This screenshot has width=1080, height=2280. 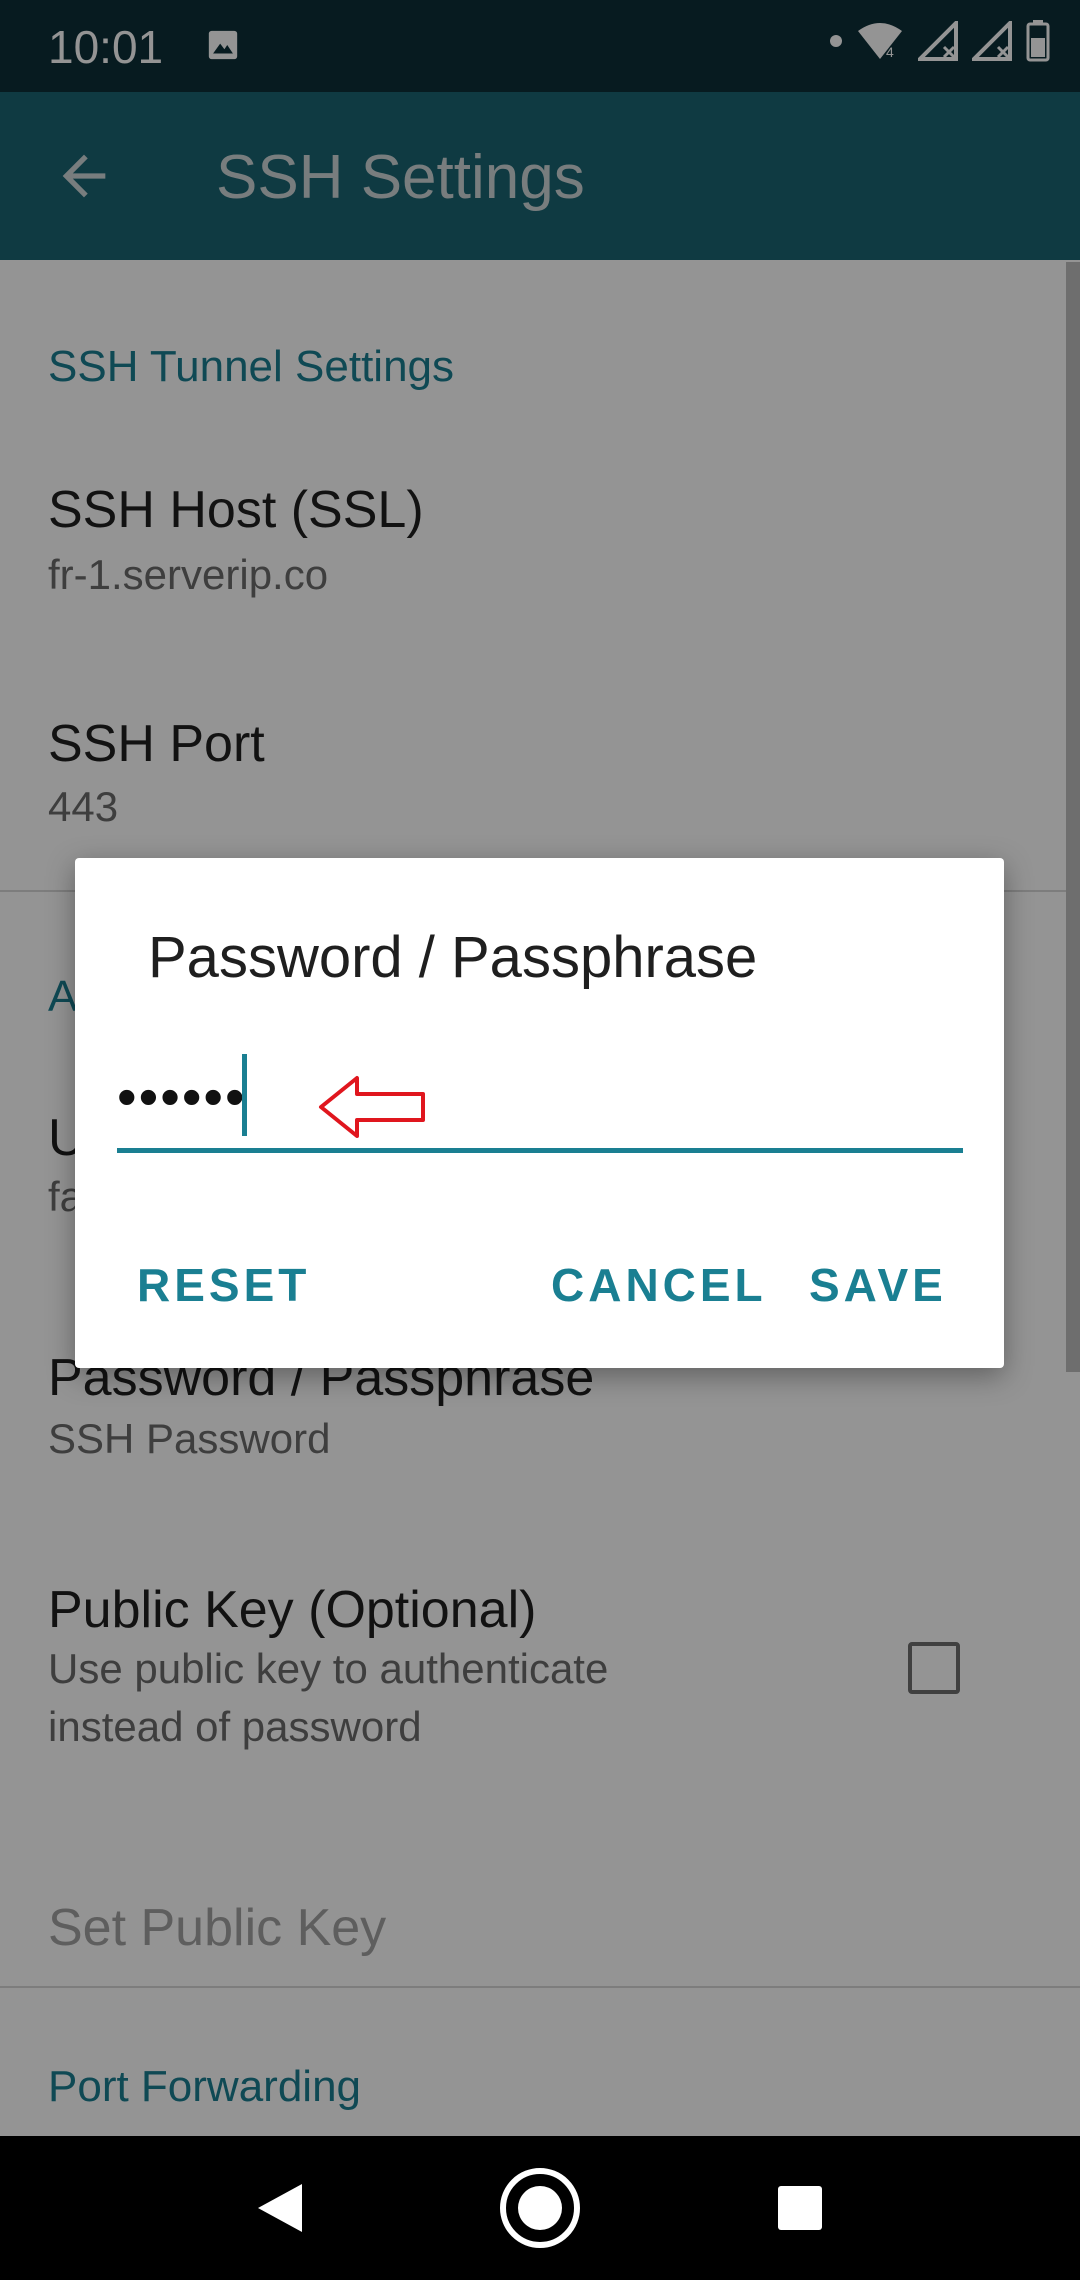 I want to click on nav-home-icon, so click(x=540, y=2208).